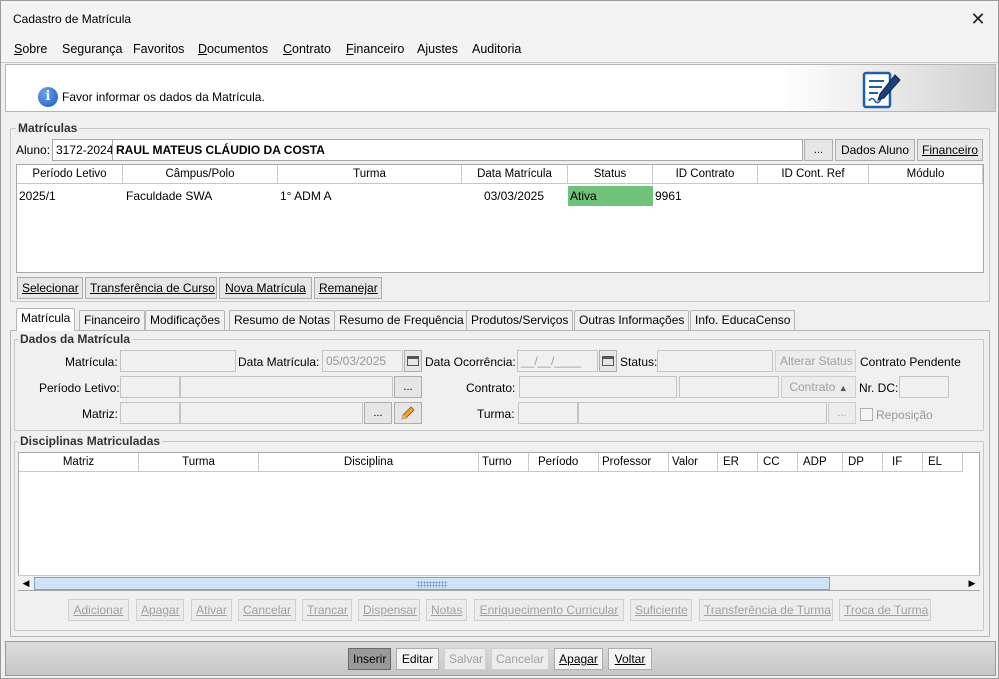  Describe the element at coordinates (818, 387) in the screenshot. I see `contrato-dropdown-button: Contrato ▲` at that location.